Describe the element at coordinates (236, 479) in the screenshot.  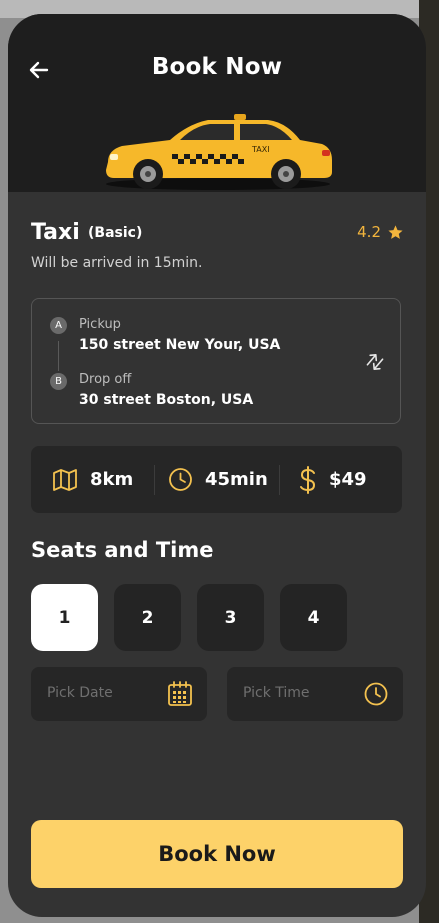
I see `duration-value: 45min` at that location.